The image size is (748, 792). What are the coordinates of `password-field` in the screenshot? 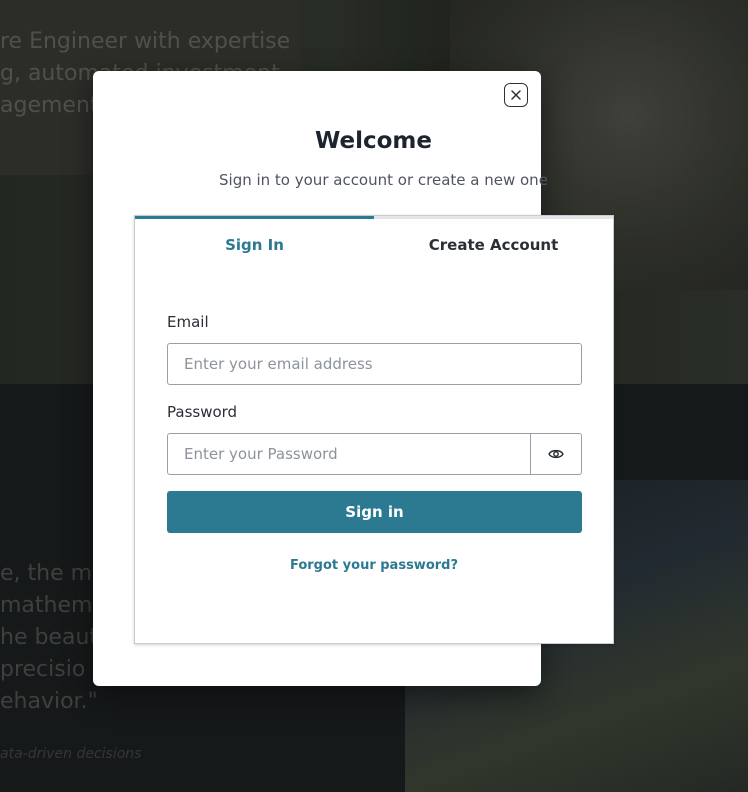 It's located at (349, 454).